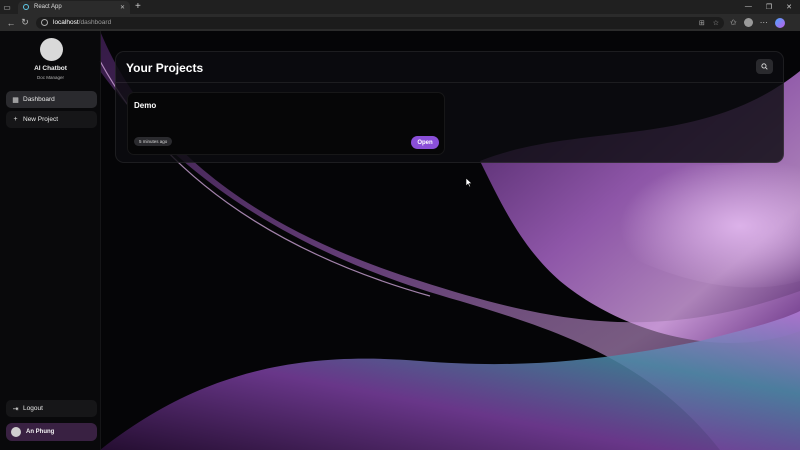 This screenshot has height=450, width=800. Describe the element at coordinates (44, 22) in the screenshot. I see `site-info-icon` at that location.